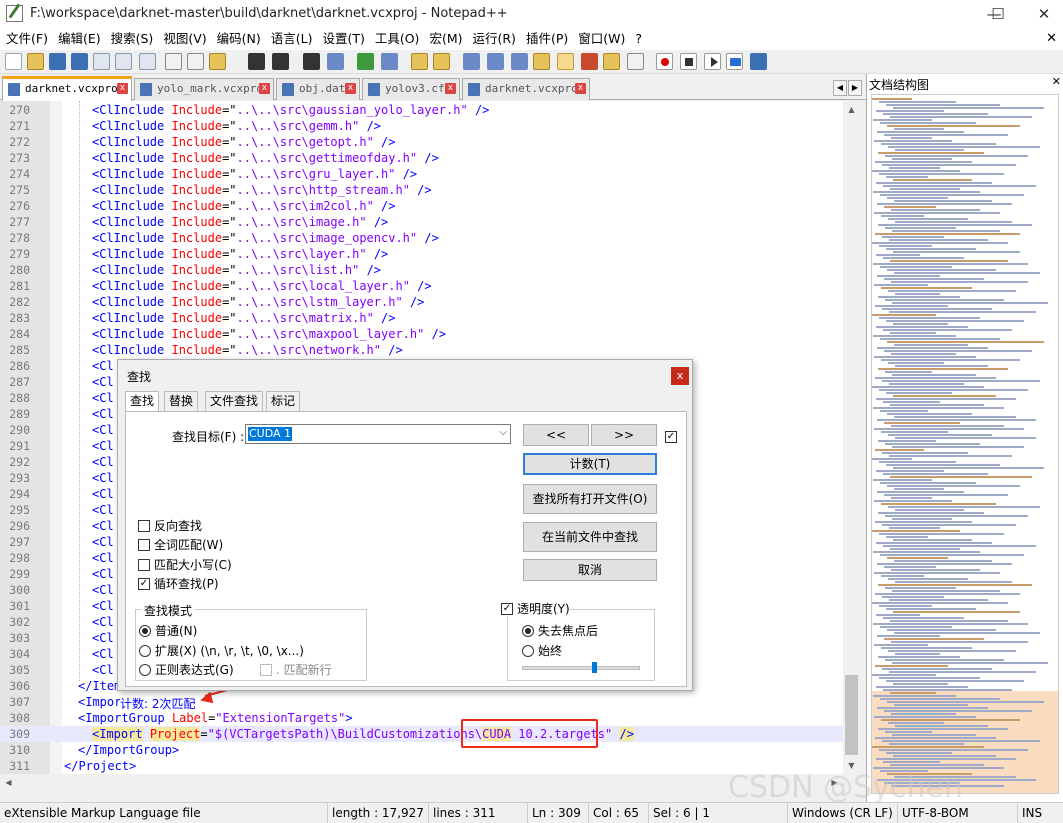 The width and height of the screenshot is (1063, 823). Describe the element at coordinates (142, 402) in the screenshot. I see `tab-find: 查找` at that location.